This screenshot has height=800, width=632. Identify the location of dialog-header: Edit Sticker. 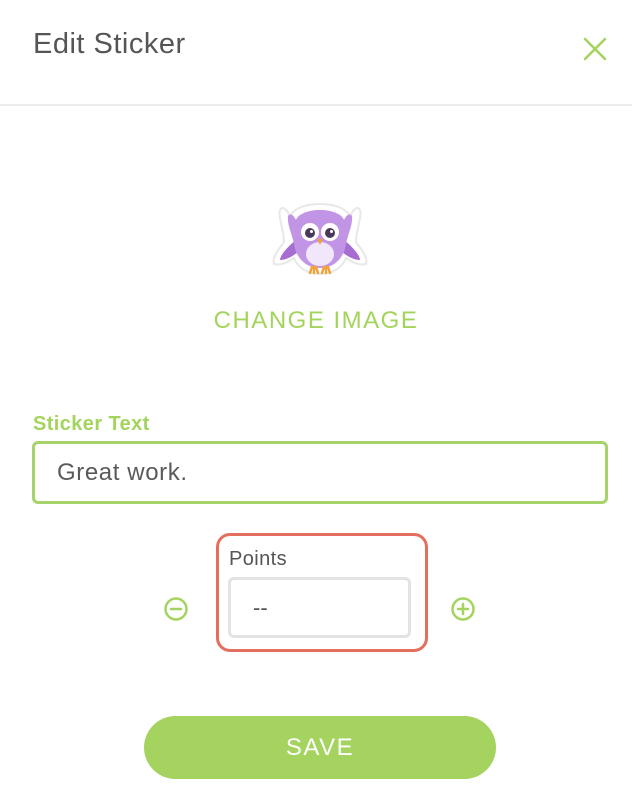
(316, 53).